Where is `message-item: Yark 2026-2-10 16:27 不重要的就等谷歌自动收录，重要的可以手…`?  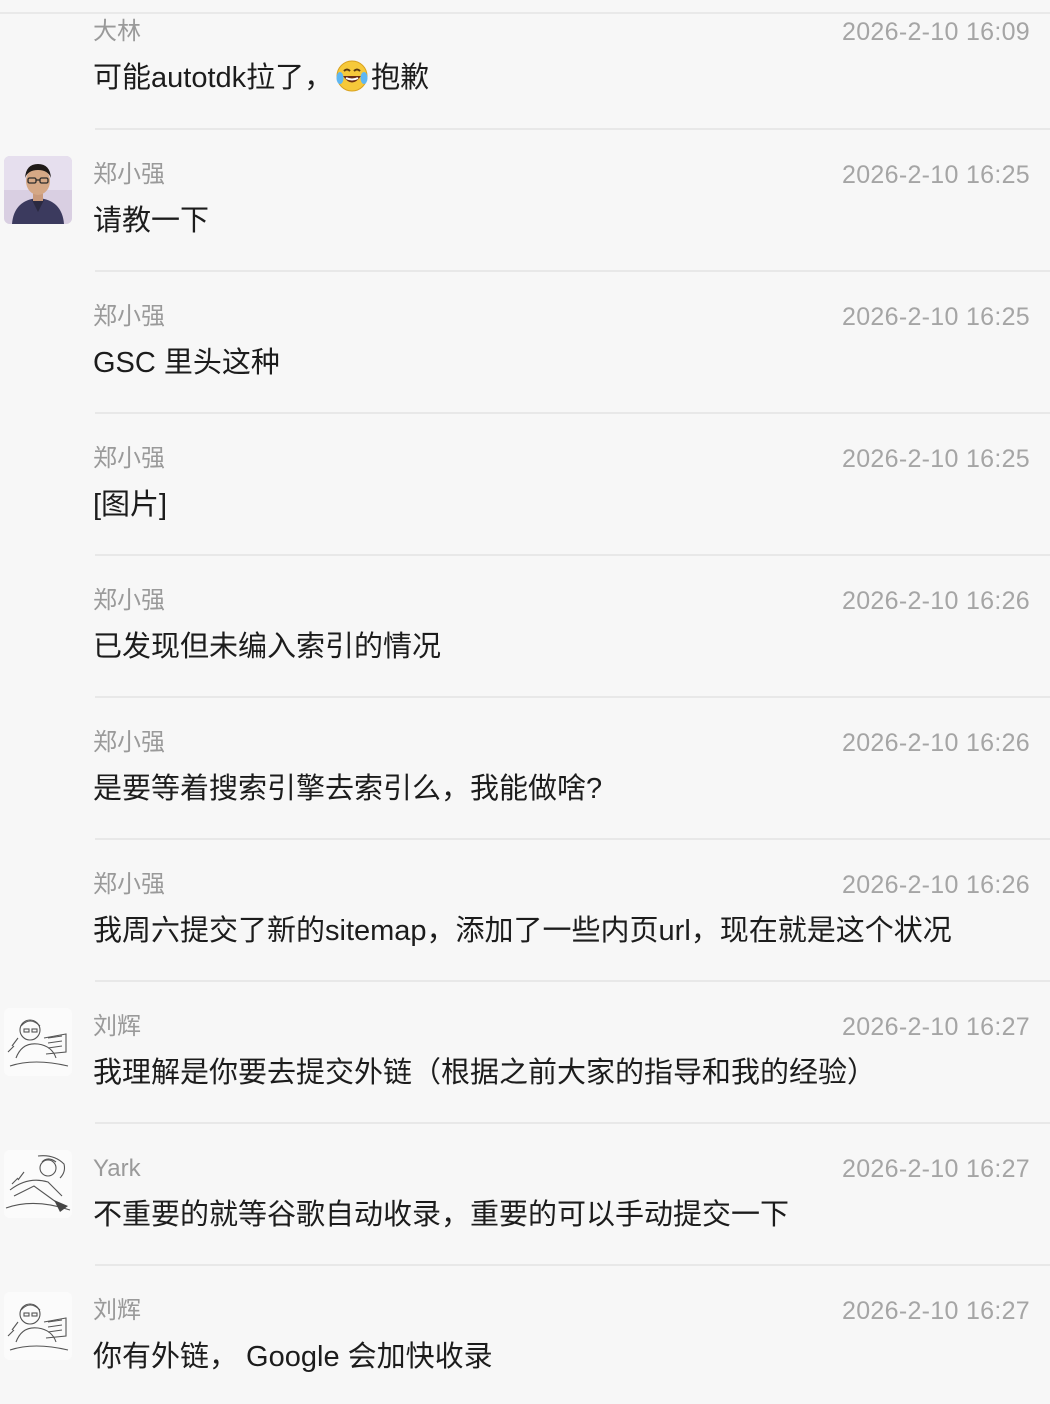 message-item: Yark 2026-2-10 16:27 不重要的就等谷歌自动收录，重要的可以手… is located at coordinates (525, 1207).